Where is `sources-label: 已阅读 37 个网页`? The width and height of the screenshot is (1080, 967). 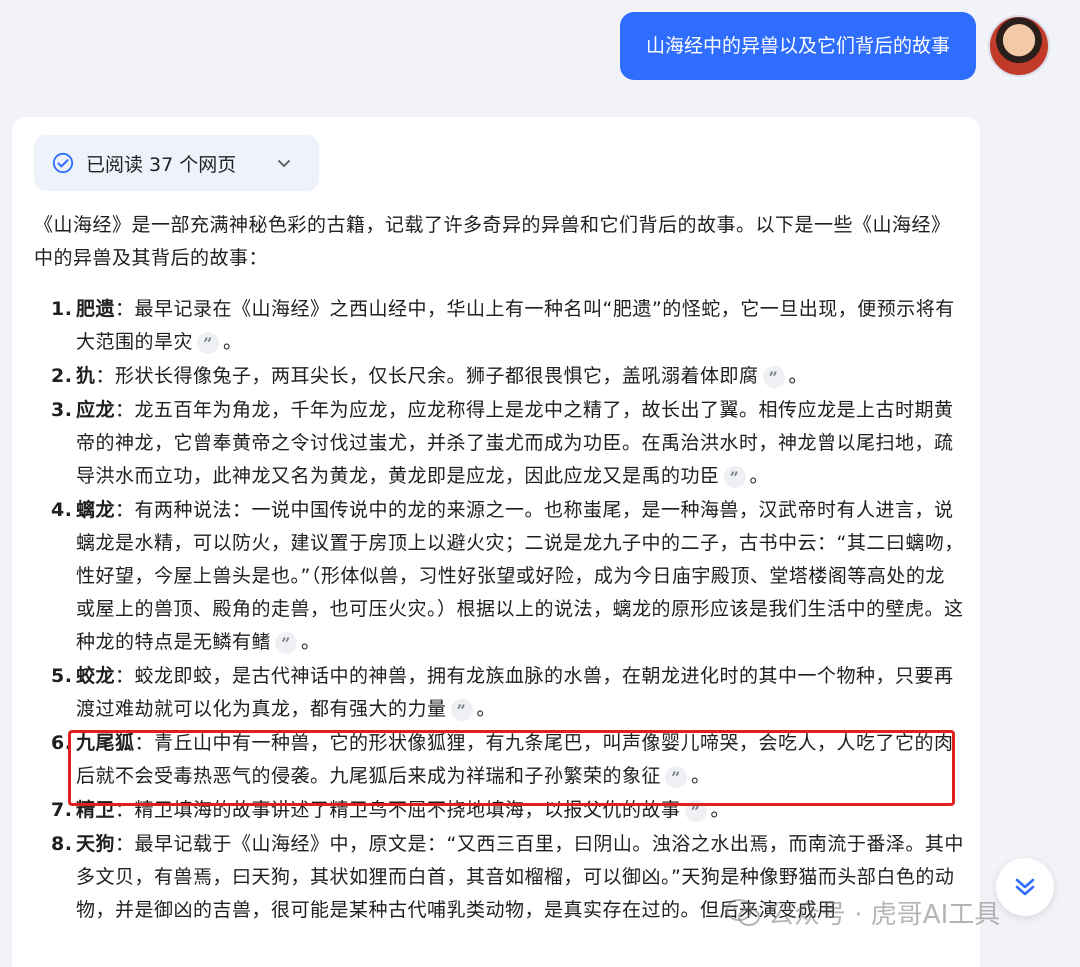
sources-label: 已阅读 37 个网页 is located at coordinates (161, 164).